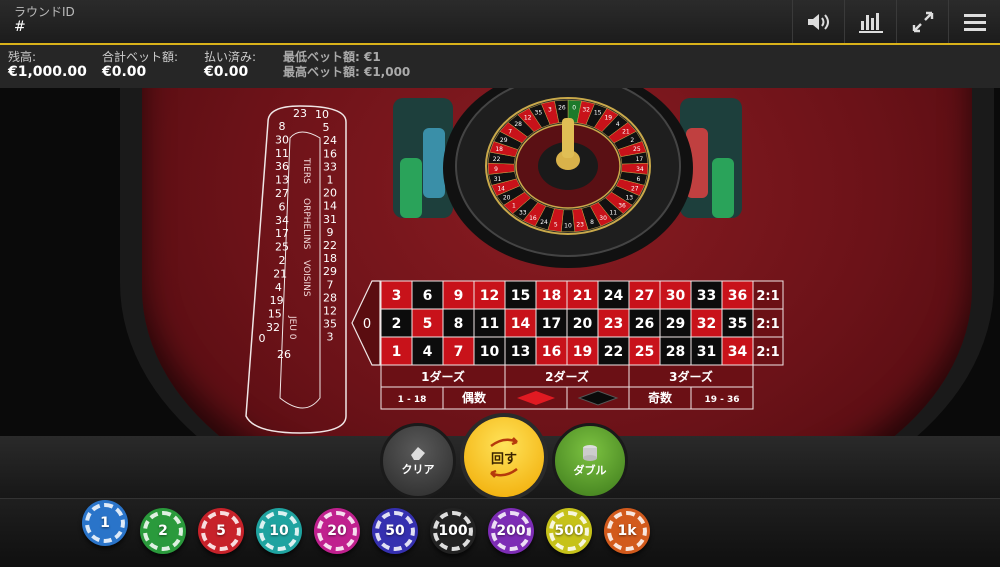 This screenshot has height=567, width=1000. I want to click on chip-50: 50, so click(395, 531).